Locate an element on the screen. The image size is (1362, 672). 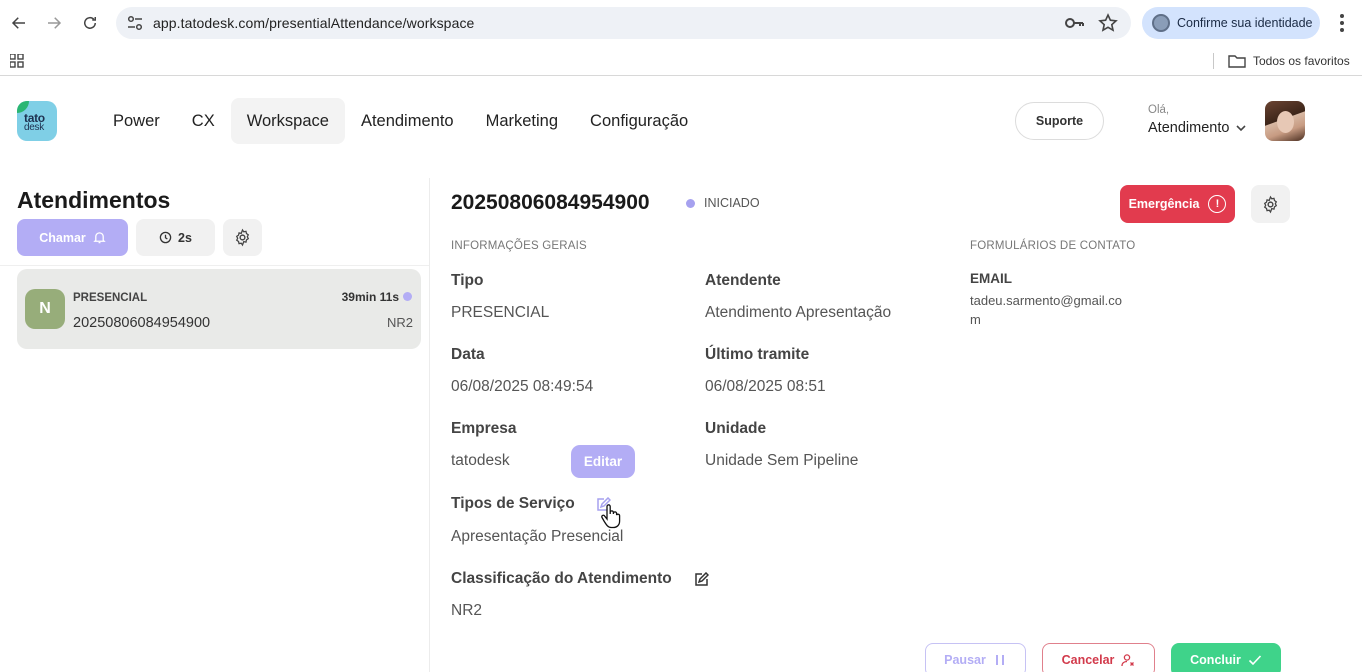
list-separator is located at coordinates (214, 265).